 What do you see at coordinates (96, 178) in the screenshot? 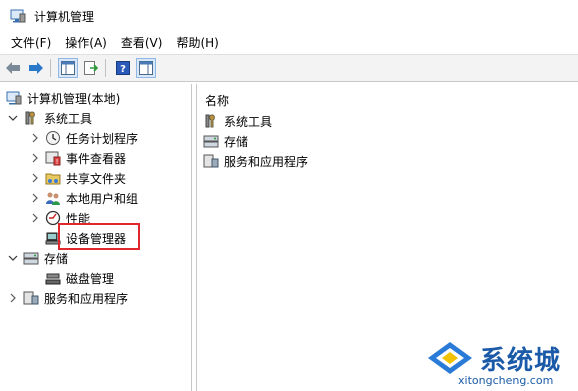
I see `tree-item-label: 共享文件夹` at bounding box center [96, 178].